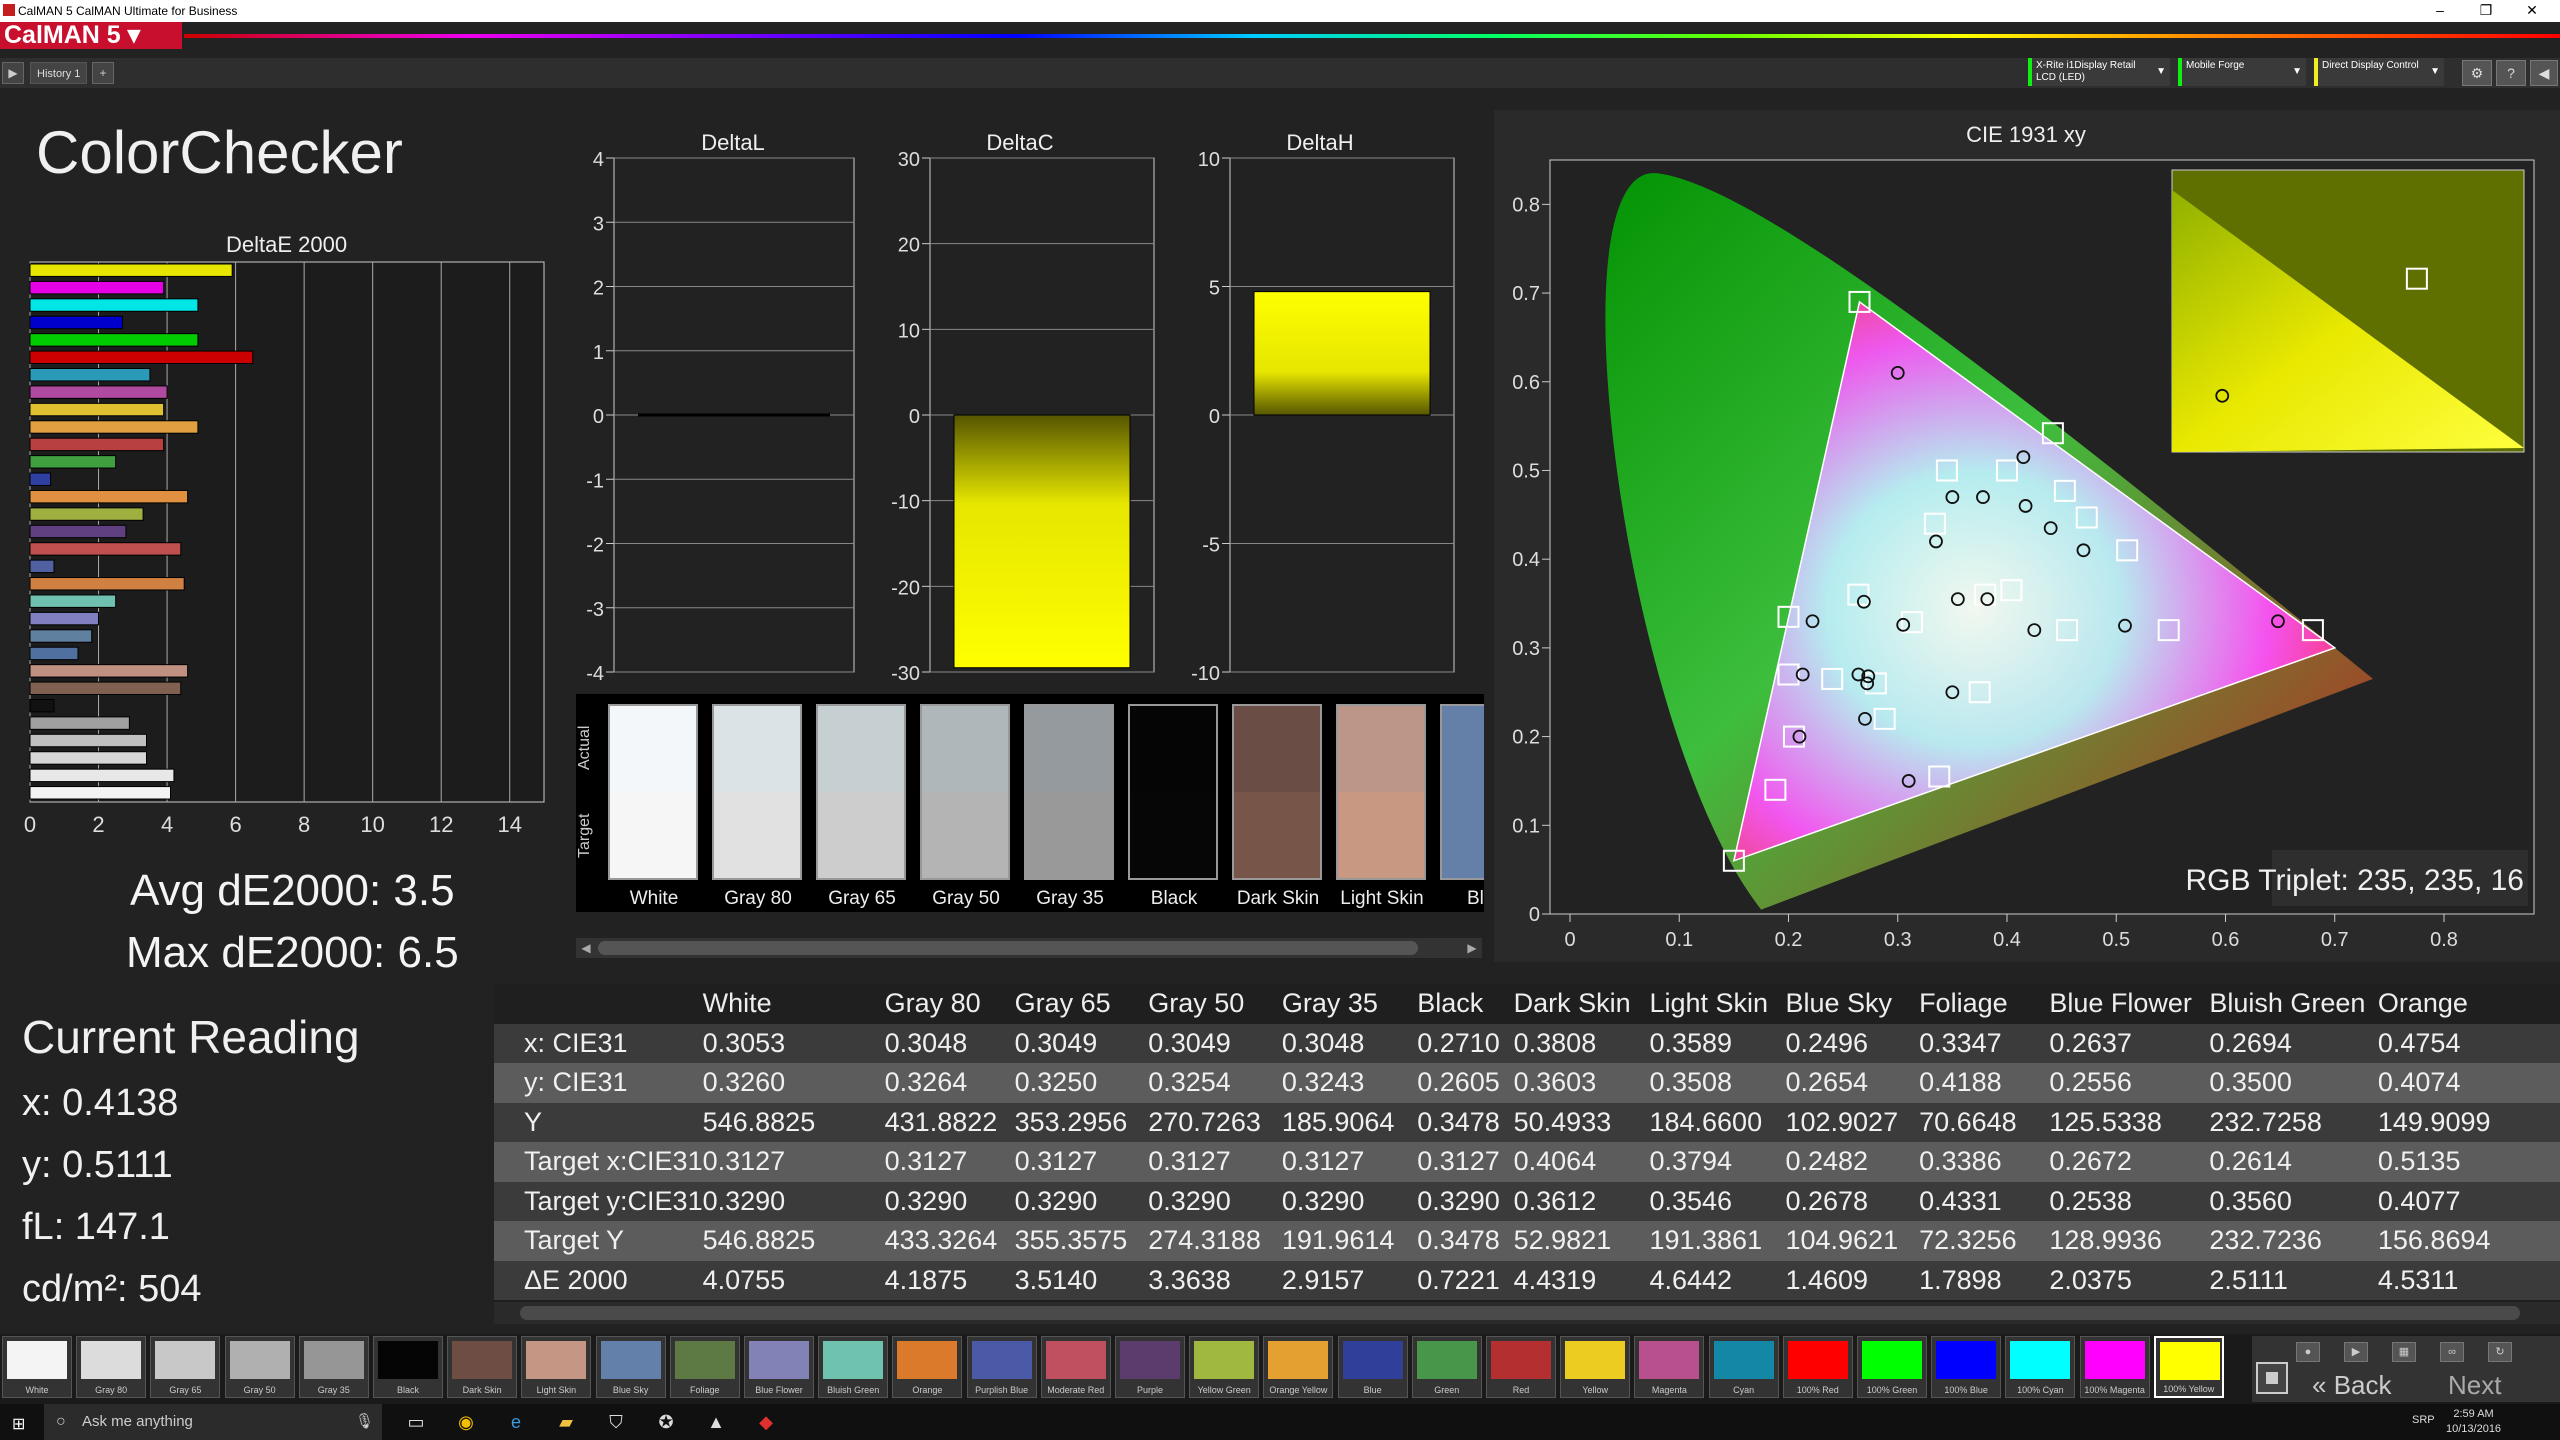 Image resolution: width=2560 pixels, height=1440 pixels. Describe the element at coordinates (2532, 10) in the screenshot. I see `close-button: ✕` at that location.